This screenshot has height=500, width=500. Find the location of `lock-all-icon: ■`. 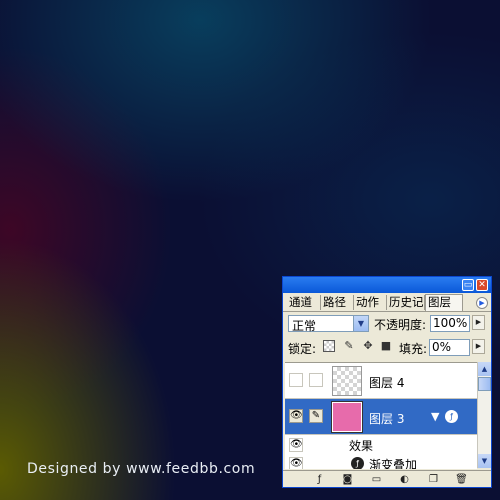

lock-all-icon: ■ is located at coordinates (386, 346).